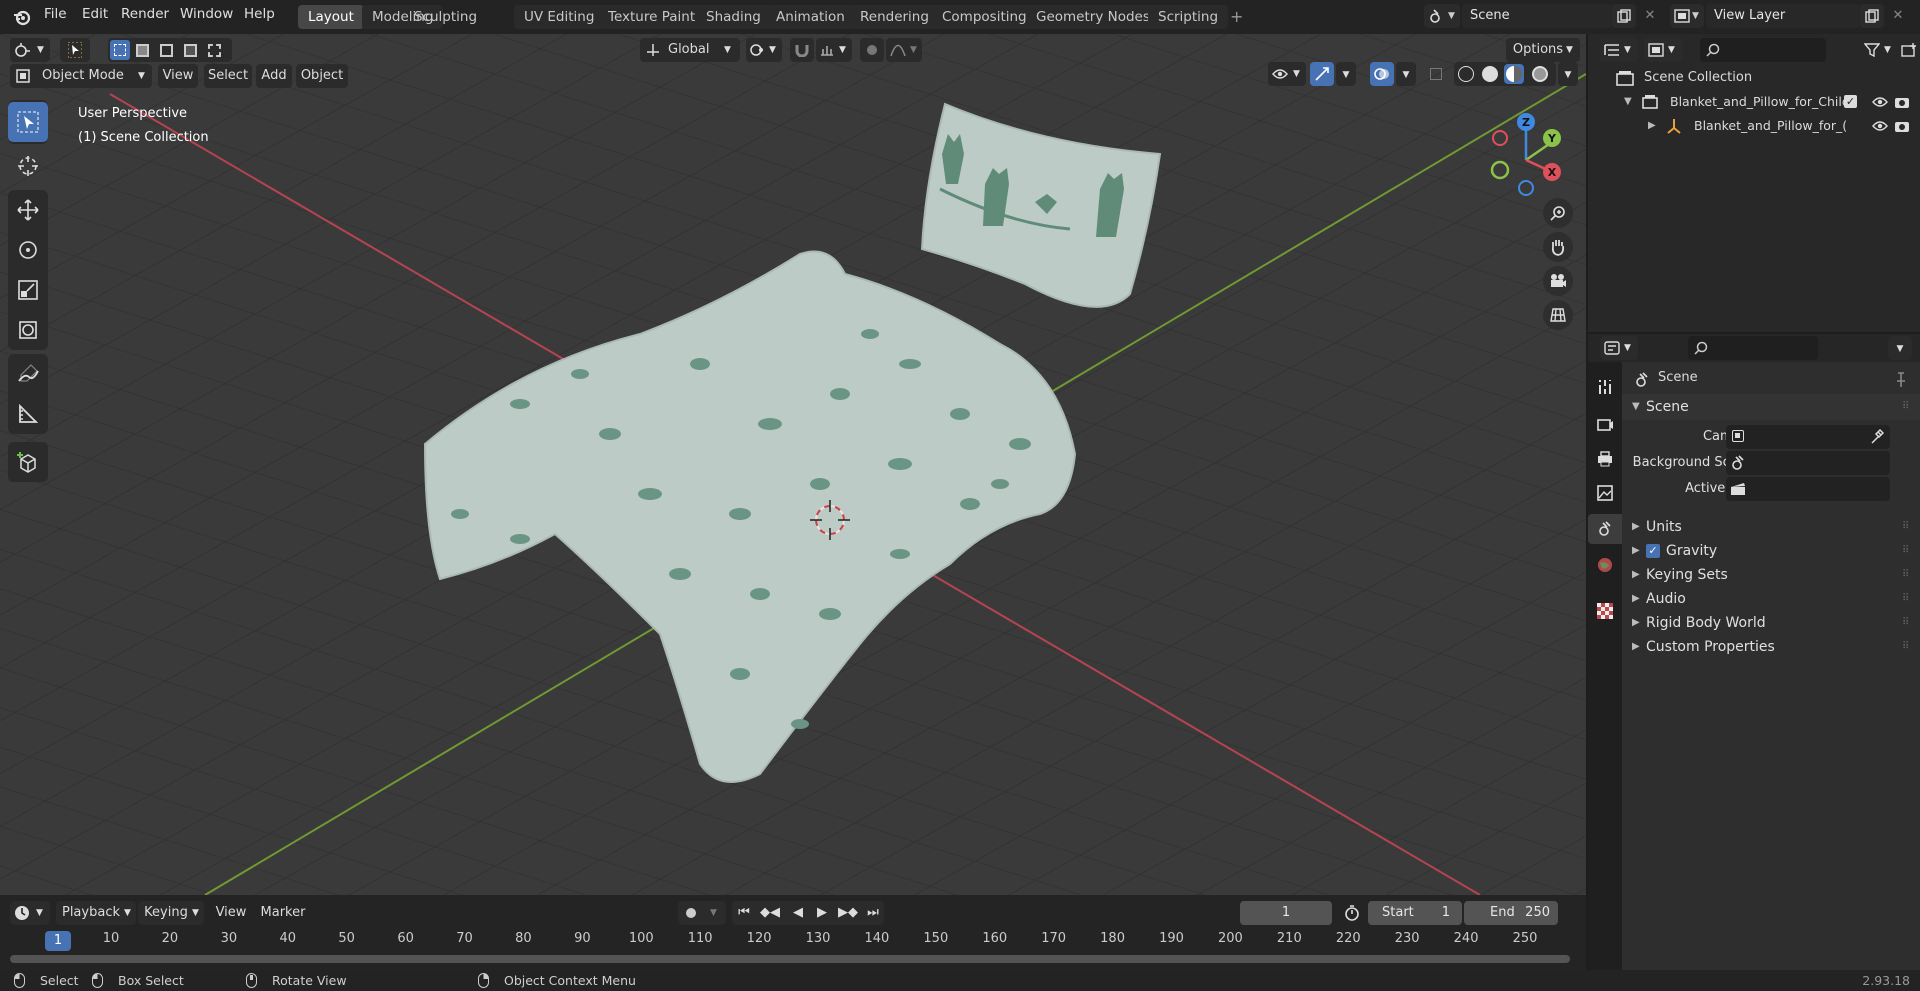 This screenshot has height=991, width=1920. Describe the element at coordinates (274, 76) in the screenshot. I see `menu-add: Add` at that location.